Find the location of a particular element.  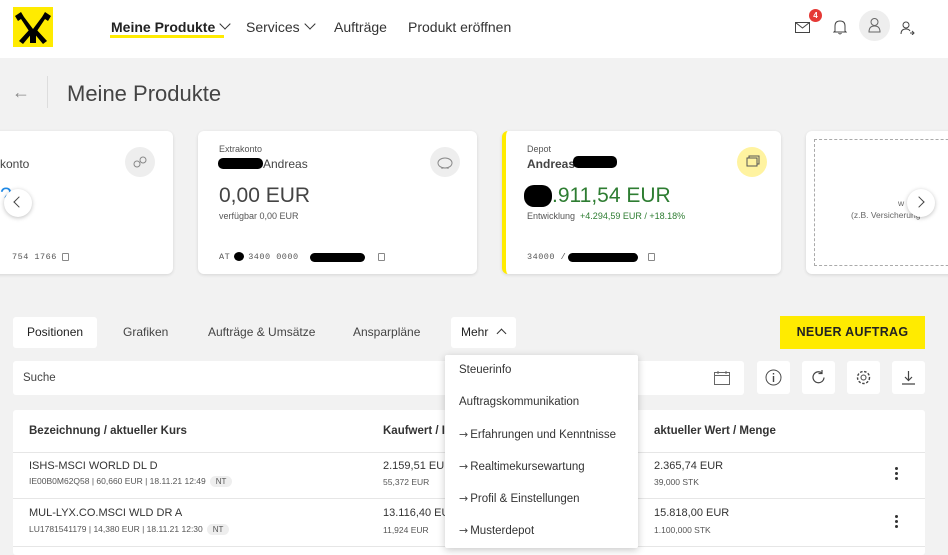

tab-grafiken: Grafiken is located at coordinates (145, 332).